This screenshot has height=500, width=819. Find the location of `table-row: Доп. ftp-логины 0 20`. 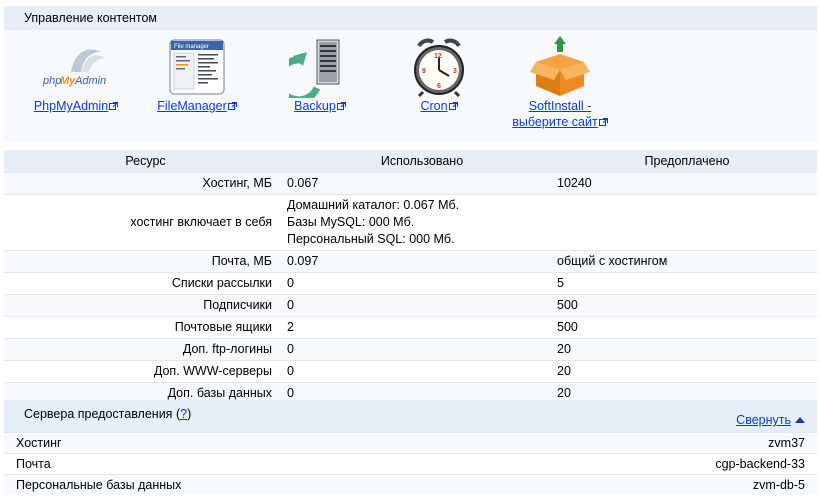

table-row: Доп. ftp-логины 0 20 is located at coordinates (410, 349).